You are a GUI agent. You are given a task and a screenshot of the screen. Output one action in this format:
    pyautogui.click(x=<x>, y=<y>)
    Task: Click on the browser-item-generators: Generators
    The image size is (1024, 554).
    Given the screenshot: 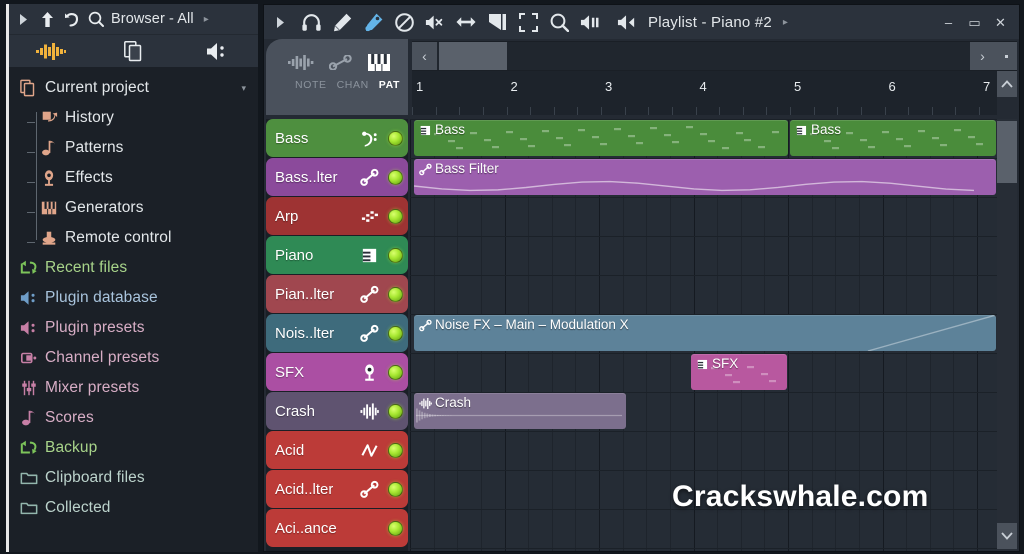 What is the action you would take?
    pyautogui.click(x=133, y=208)
    